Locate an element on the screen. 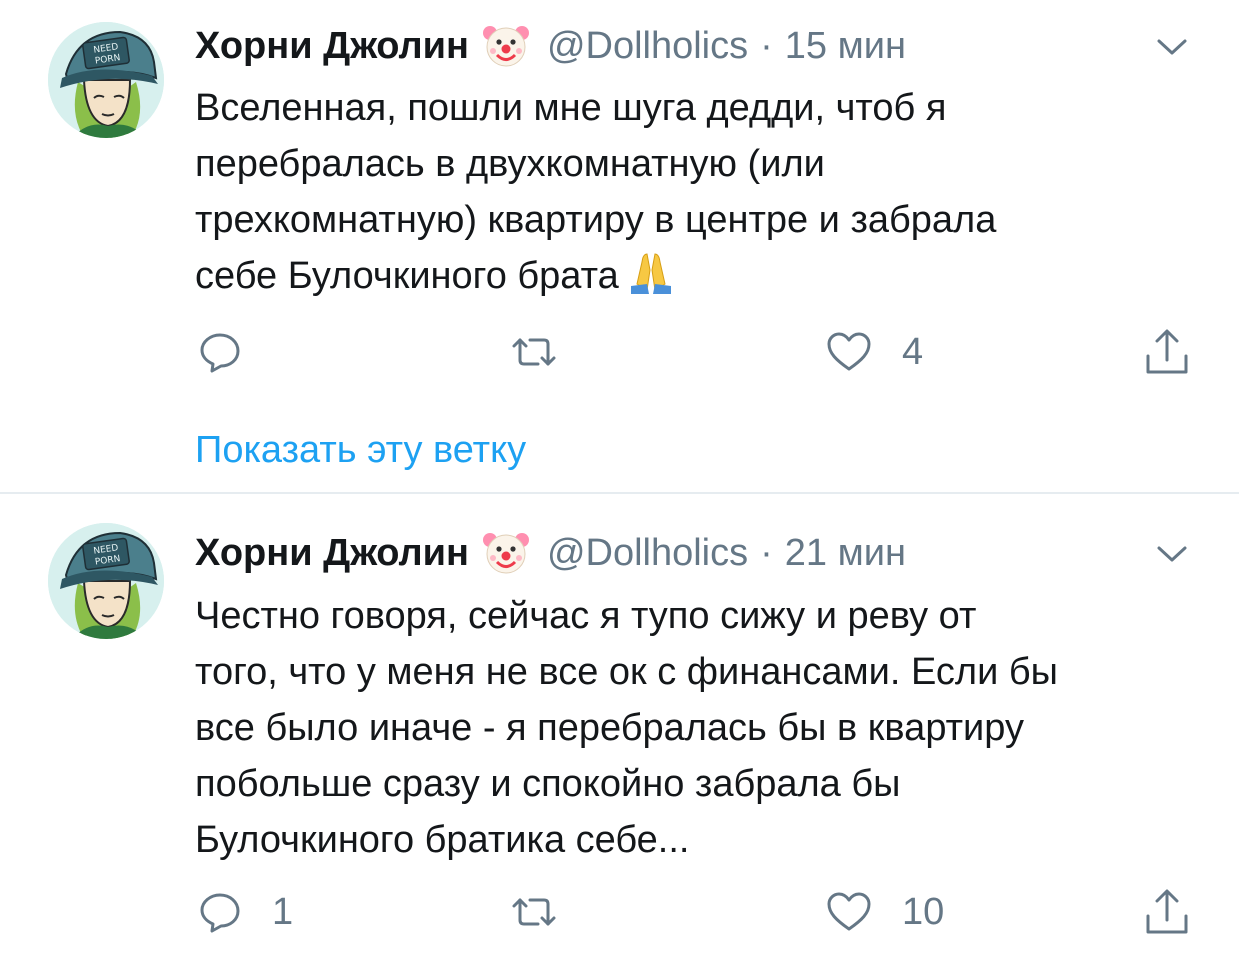  like-button: 10 is located at coordinates (885, 912).